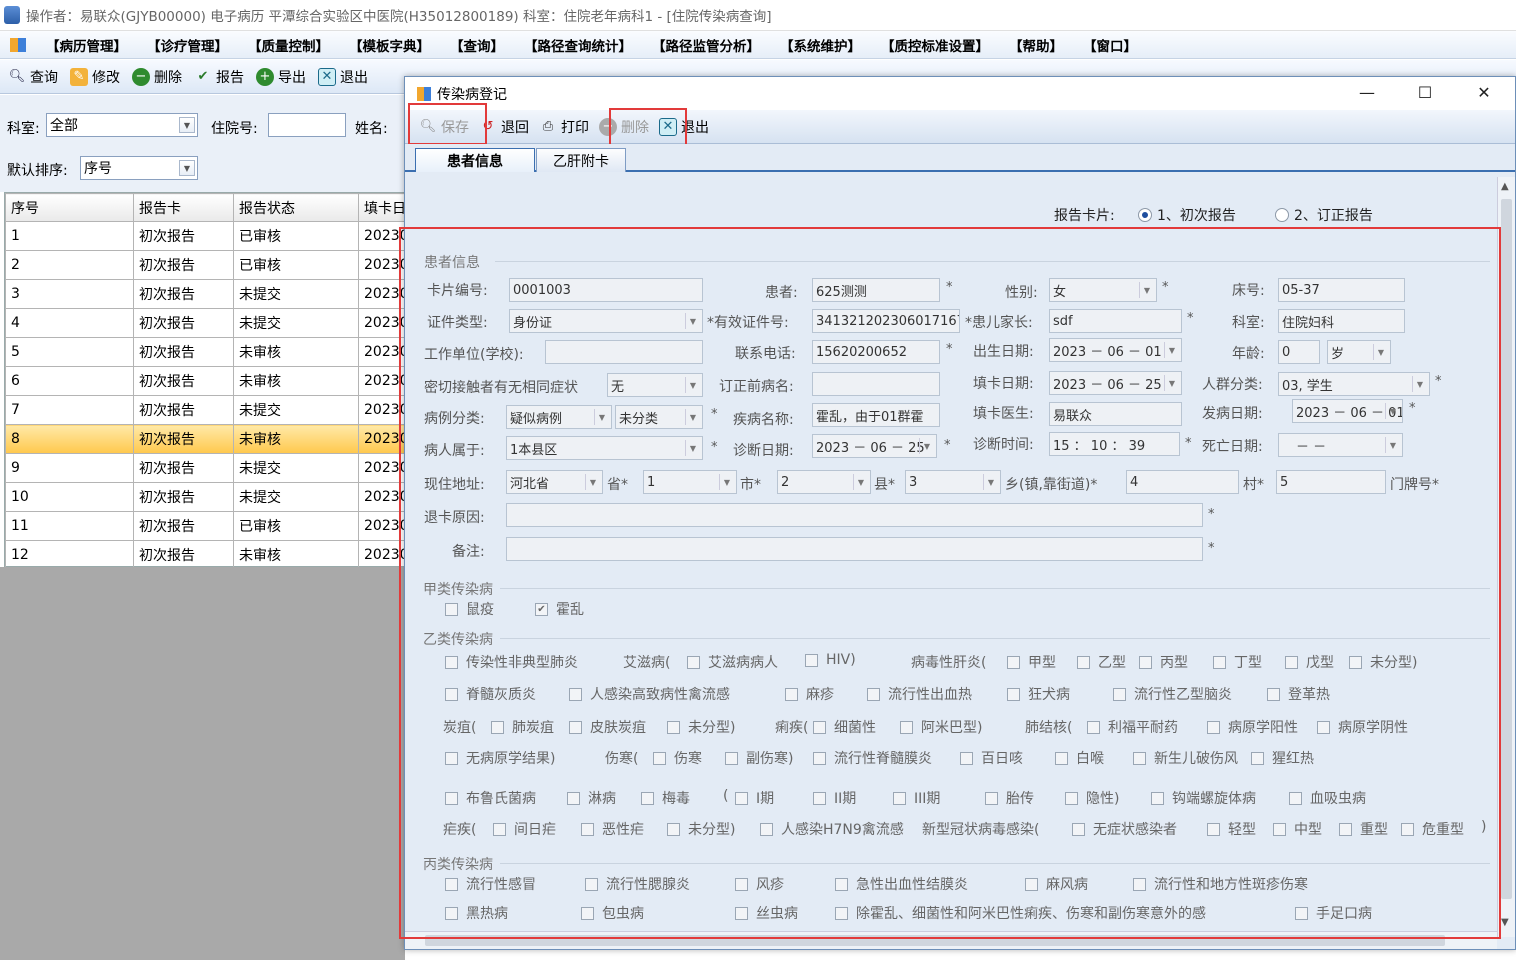 This screenshot has height=960, width=1516. I want to click on table-cell: 12, so click(69, 555).